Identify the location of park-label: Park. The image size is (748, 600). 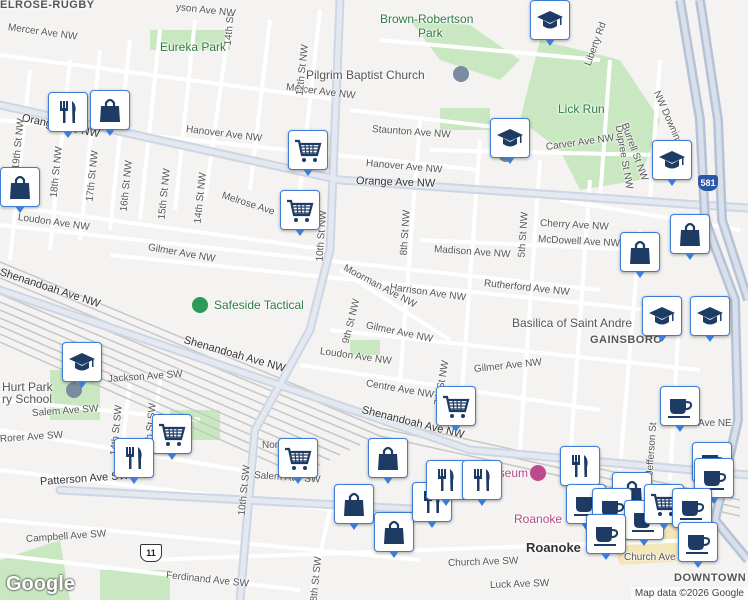
(430, 33).